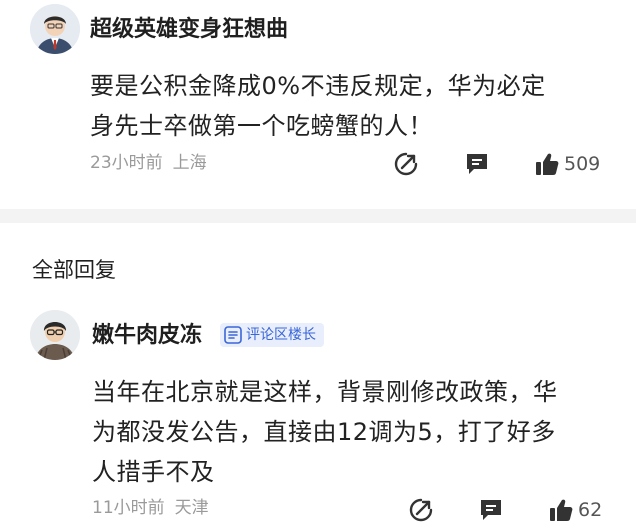 The height and width of the screenshot is (530, 636). Describe the element at coordinates (281, 335) in the screenshot. I see `badge-label: 评论区楼长` at that location.